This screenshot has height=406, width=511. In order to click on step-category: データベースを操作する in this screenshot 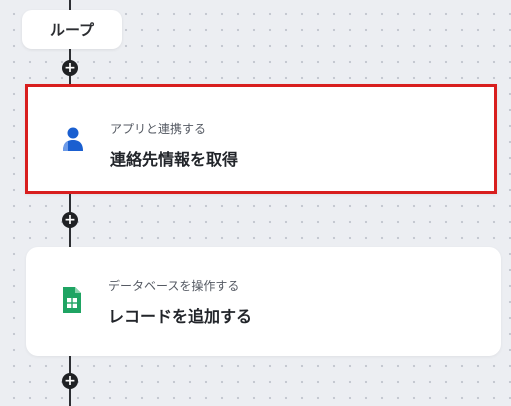, I will do `click(174, 286)`.